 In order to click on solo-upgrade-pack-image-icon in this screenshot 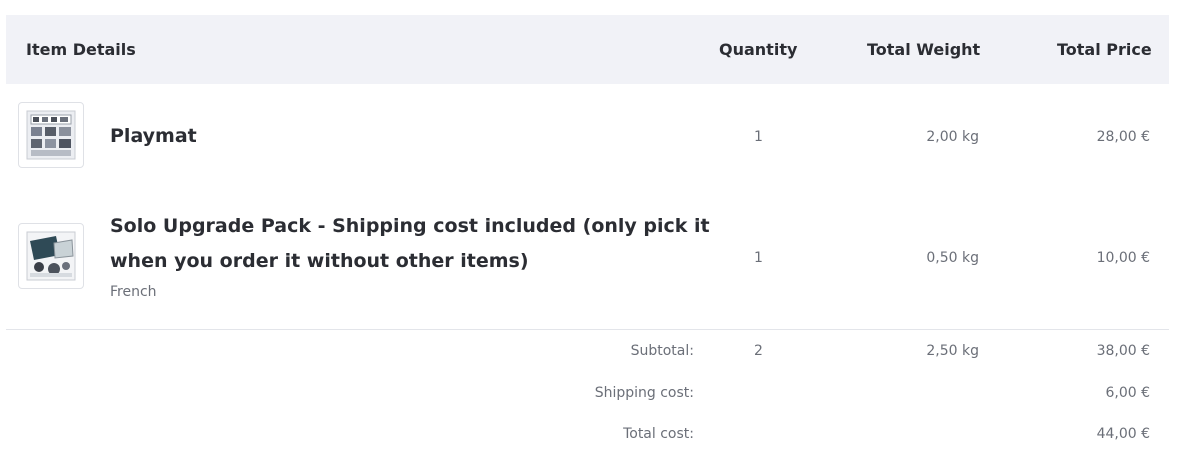, I will do `click(51, 256)`.